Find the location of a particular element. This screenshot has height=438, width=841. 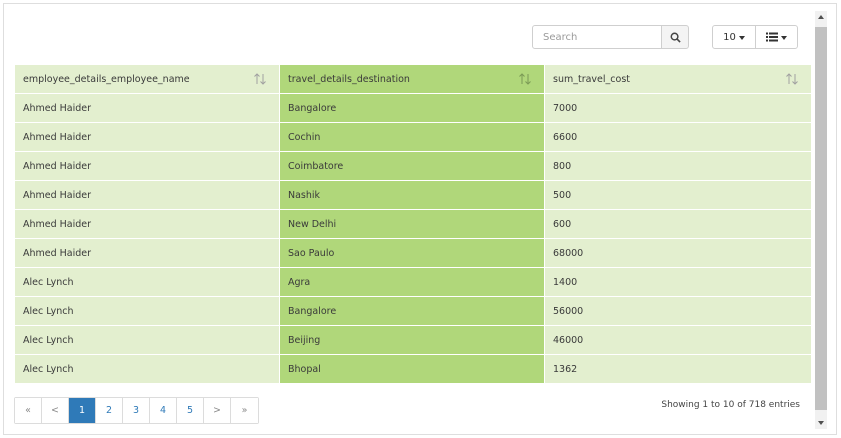

search-input is located at coordinates (597, 37).